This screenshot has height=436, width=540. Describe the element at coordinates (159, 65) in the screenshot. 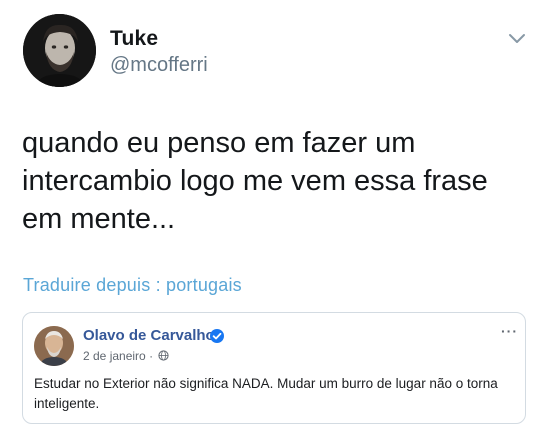

I see `author-handle: @mcofferri` at that location.